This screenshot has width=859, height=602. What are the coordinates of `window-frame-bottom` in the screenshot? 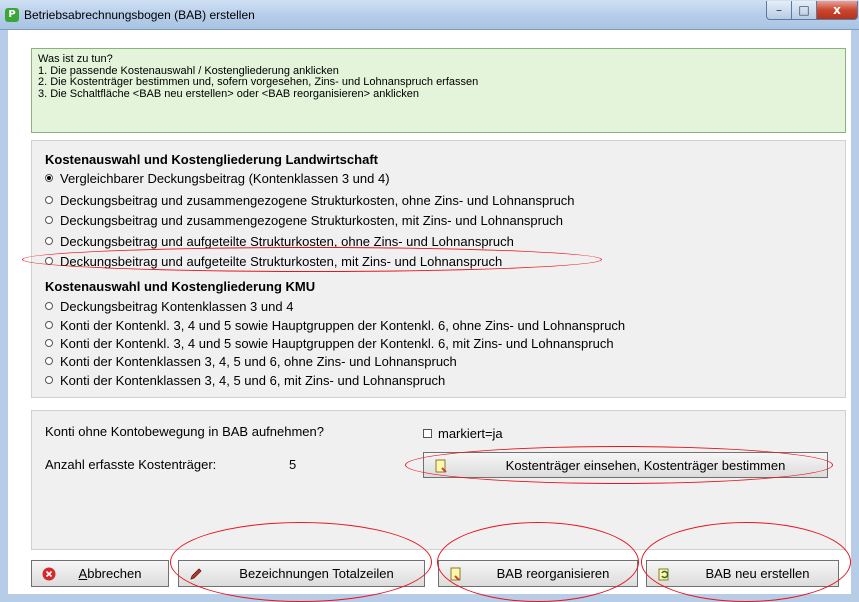 It's located at (429, 598).